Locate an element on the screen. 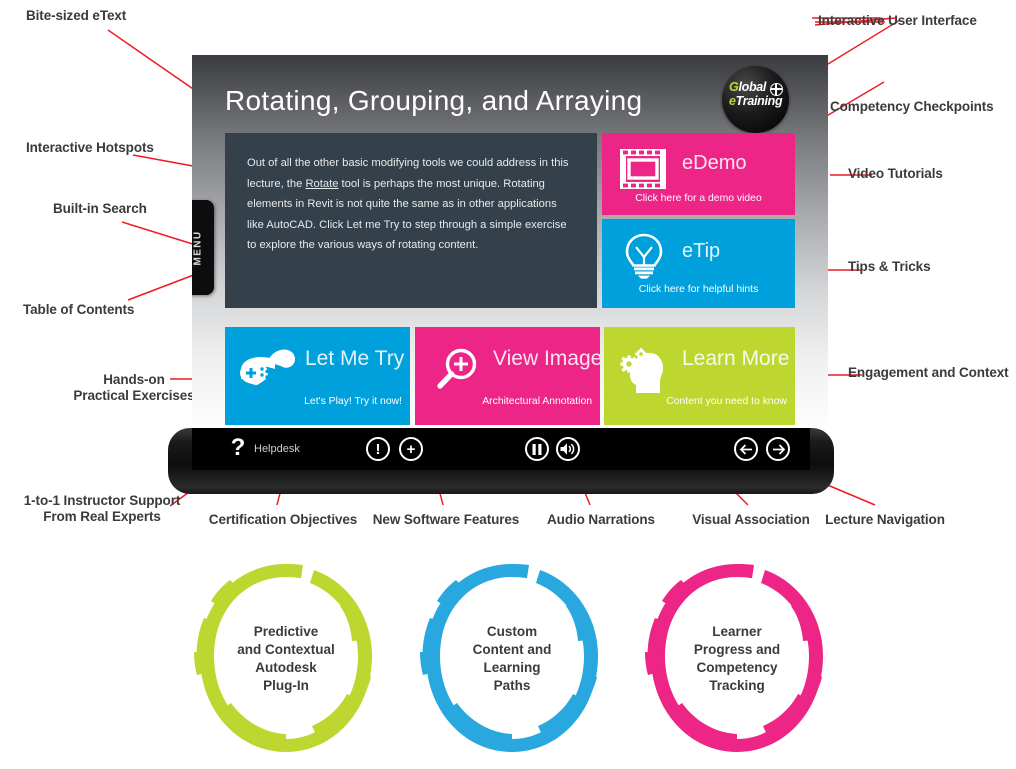  callout-table-of-contents: Table of Contents is located at coordinates (79, 309).